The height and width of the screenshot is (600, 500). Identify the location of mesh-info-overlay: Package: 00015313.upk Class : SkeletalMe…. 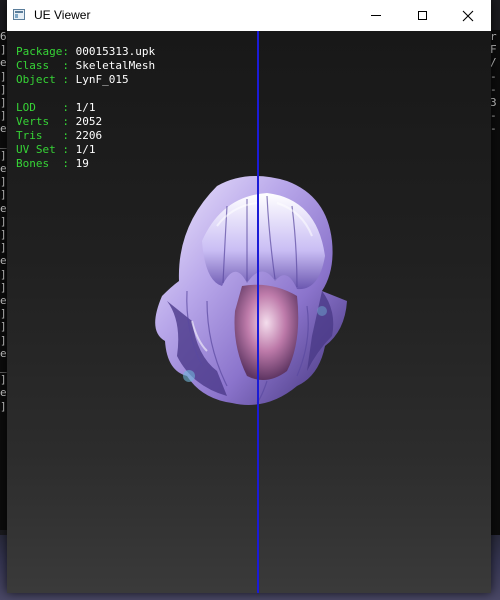
(85, 108).